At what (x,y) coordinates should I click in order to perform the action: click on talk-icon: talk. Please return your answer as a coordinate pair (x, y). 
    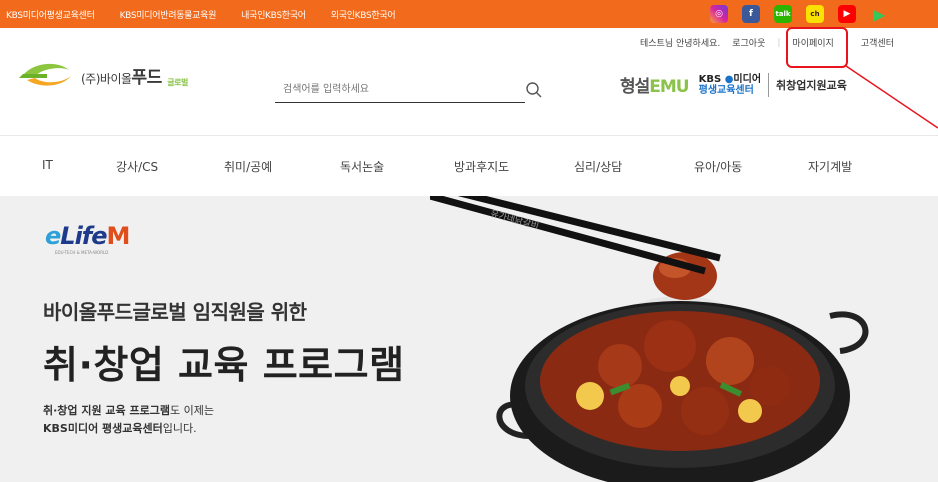
    Looking at the image, I should click on (783, 14).